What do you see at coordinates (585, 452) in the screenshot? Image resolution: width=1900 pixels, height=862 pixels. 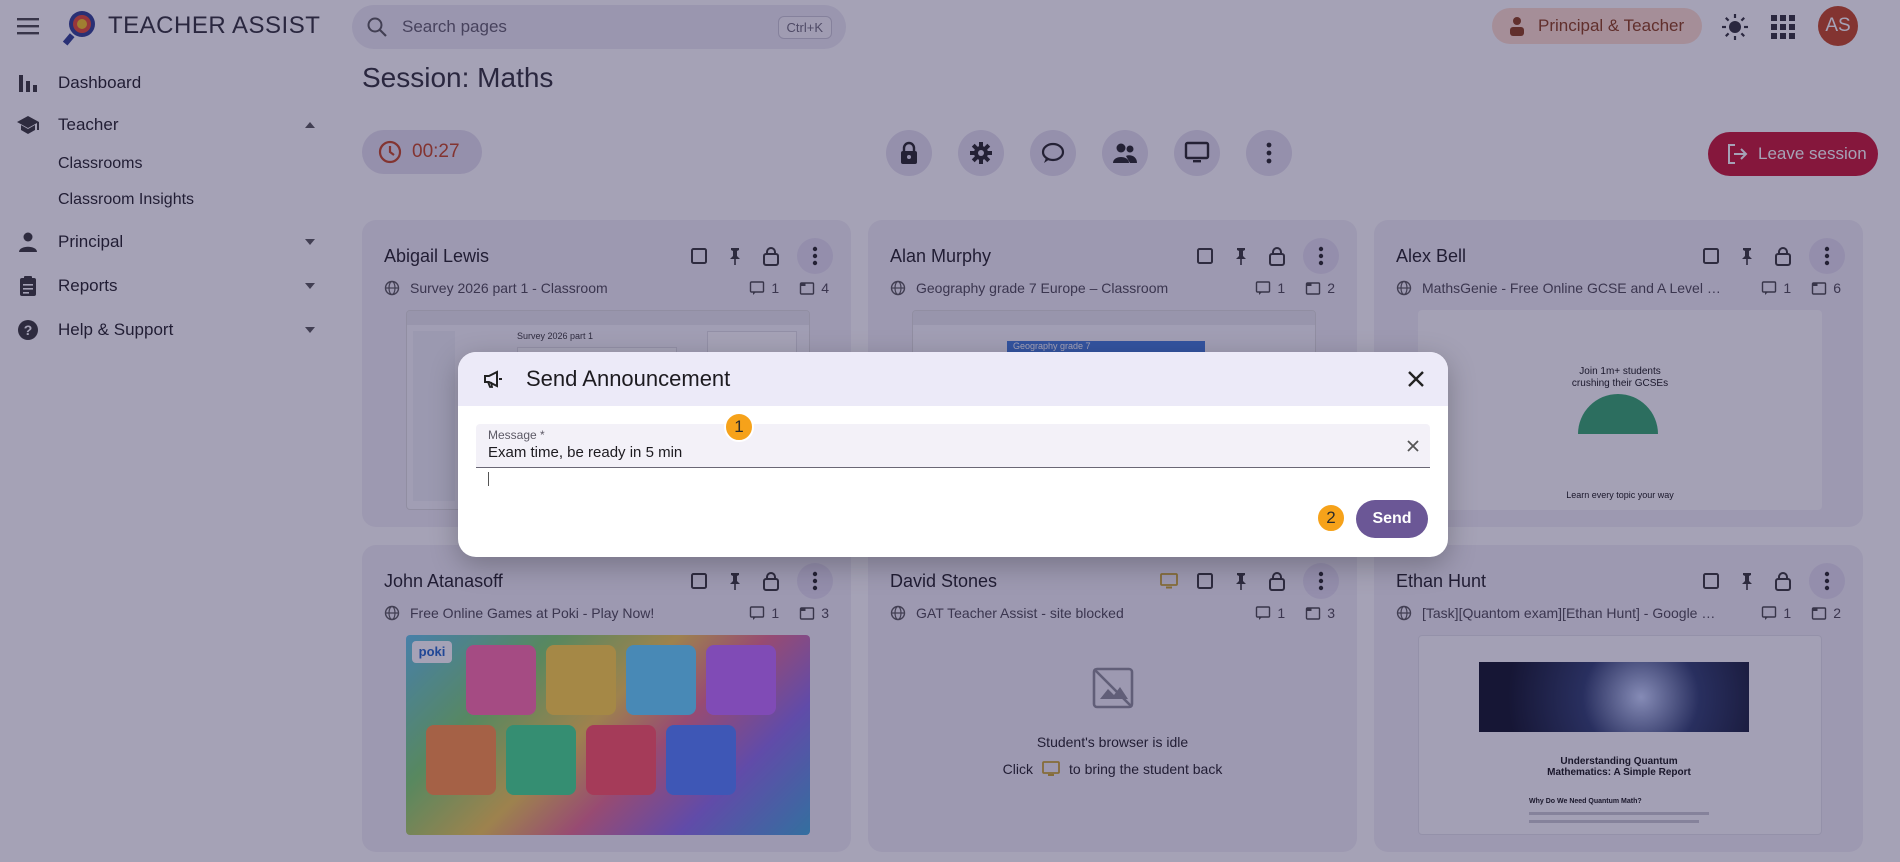 I see `message-input: Exam time, be ready in 5 min` at bounding box center [585, 452].